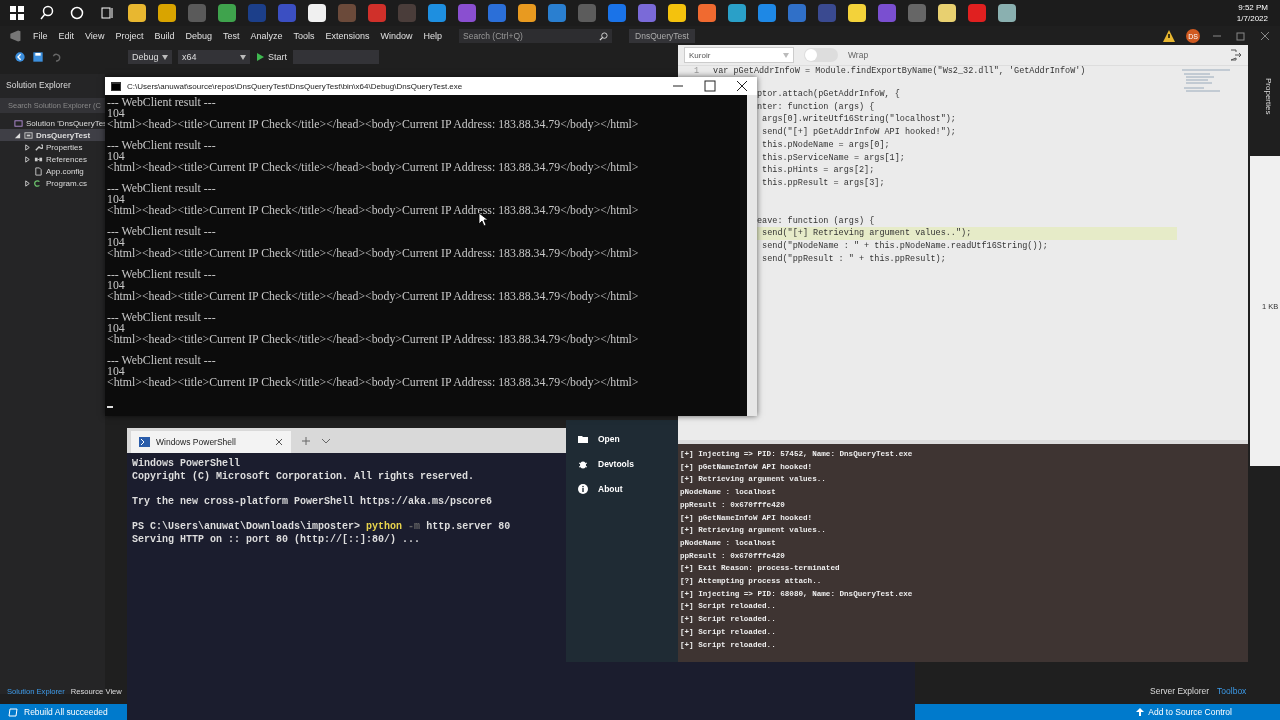  I want to click on scrollbar, so click(752, 255).